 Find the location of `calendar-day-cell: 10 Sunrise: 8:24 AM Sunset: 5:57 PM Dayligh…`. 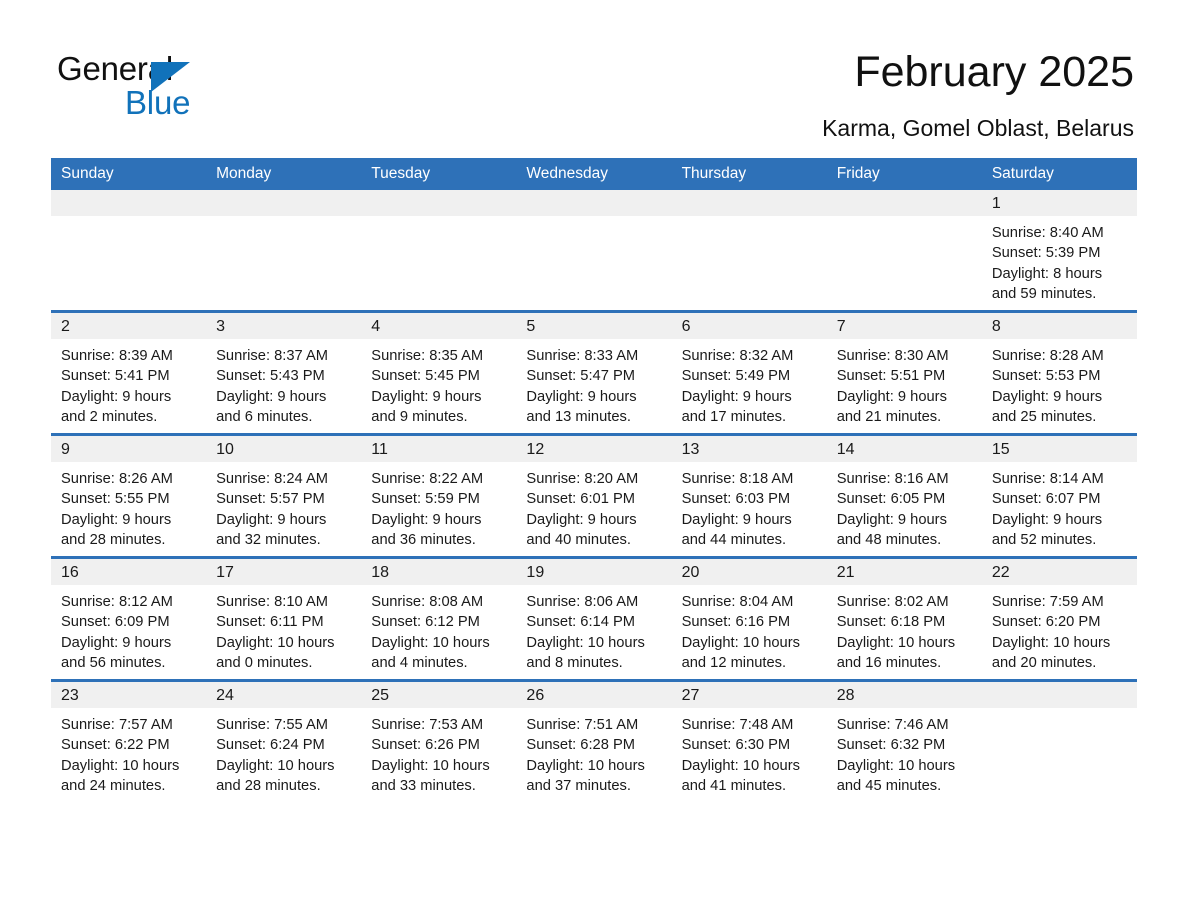

calendar-day-cell: 10 Sunrise: 8:24 AM Sunset: 5:57 PM Dayligh… is located at coordinates (284, 495).